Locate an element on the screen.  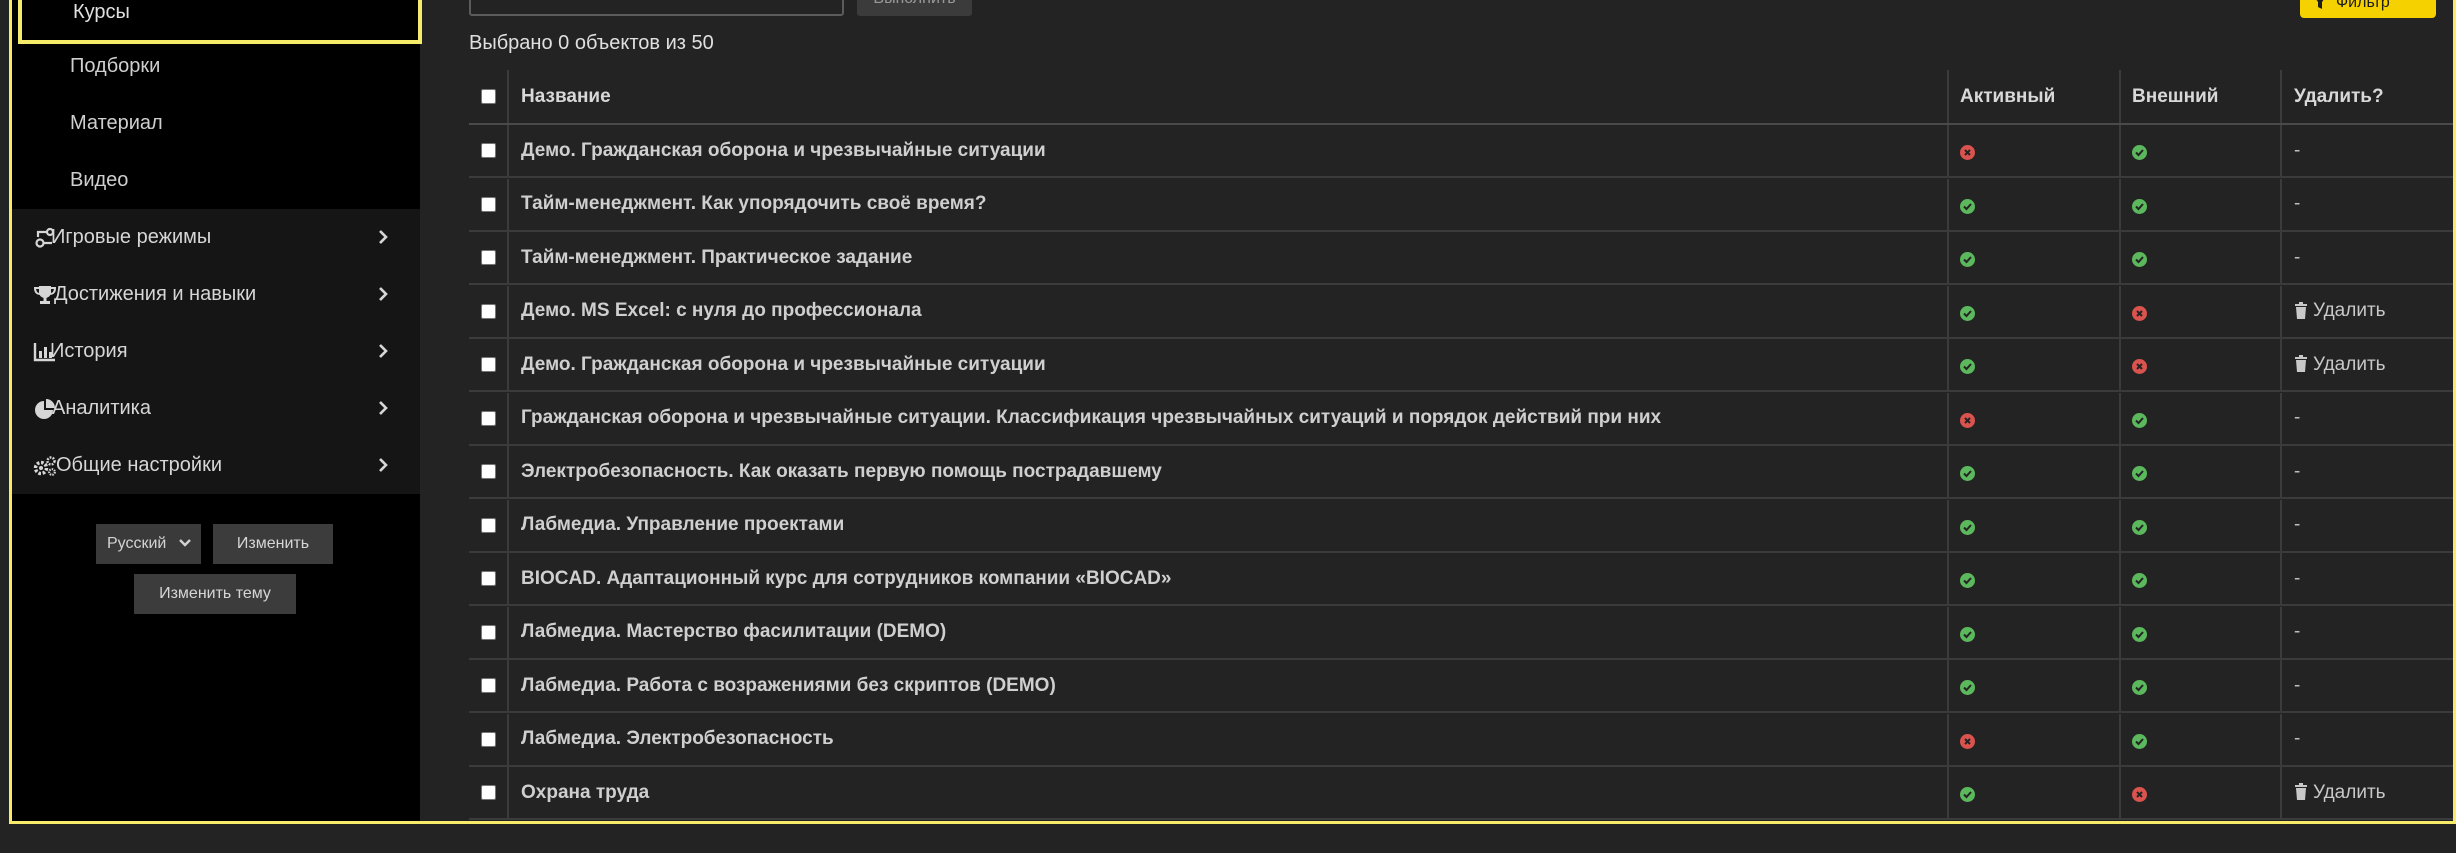
change-language-button: Изменить is located at coordinates (273, 544).